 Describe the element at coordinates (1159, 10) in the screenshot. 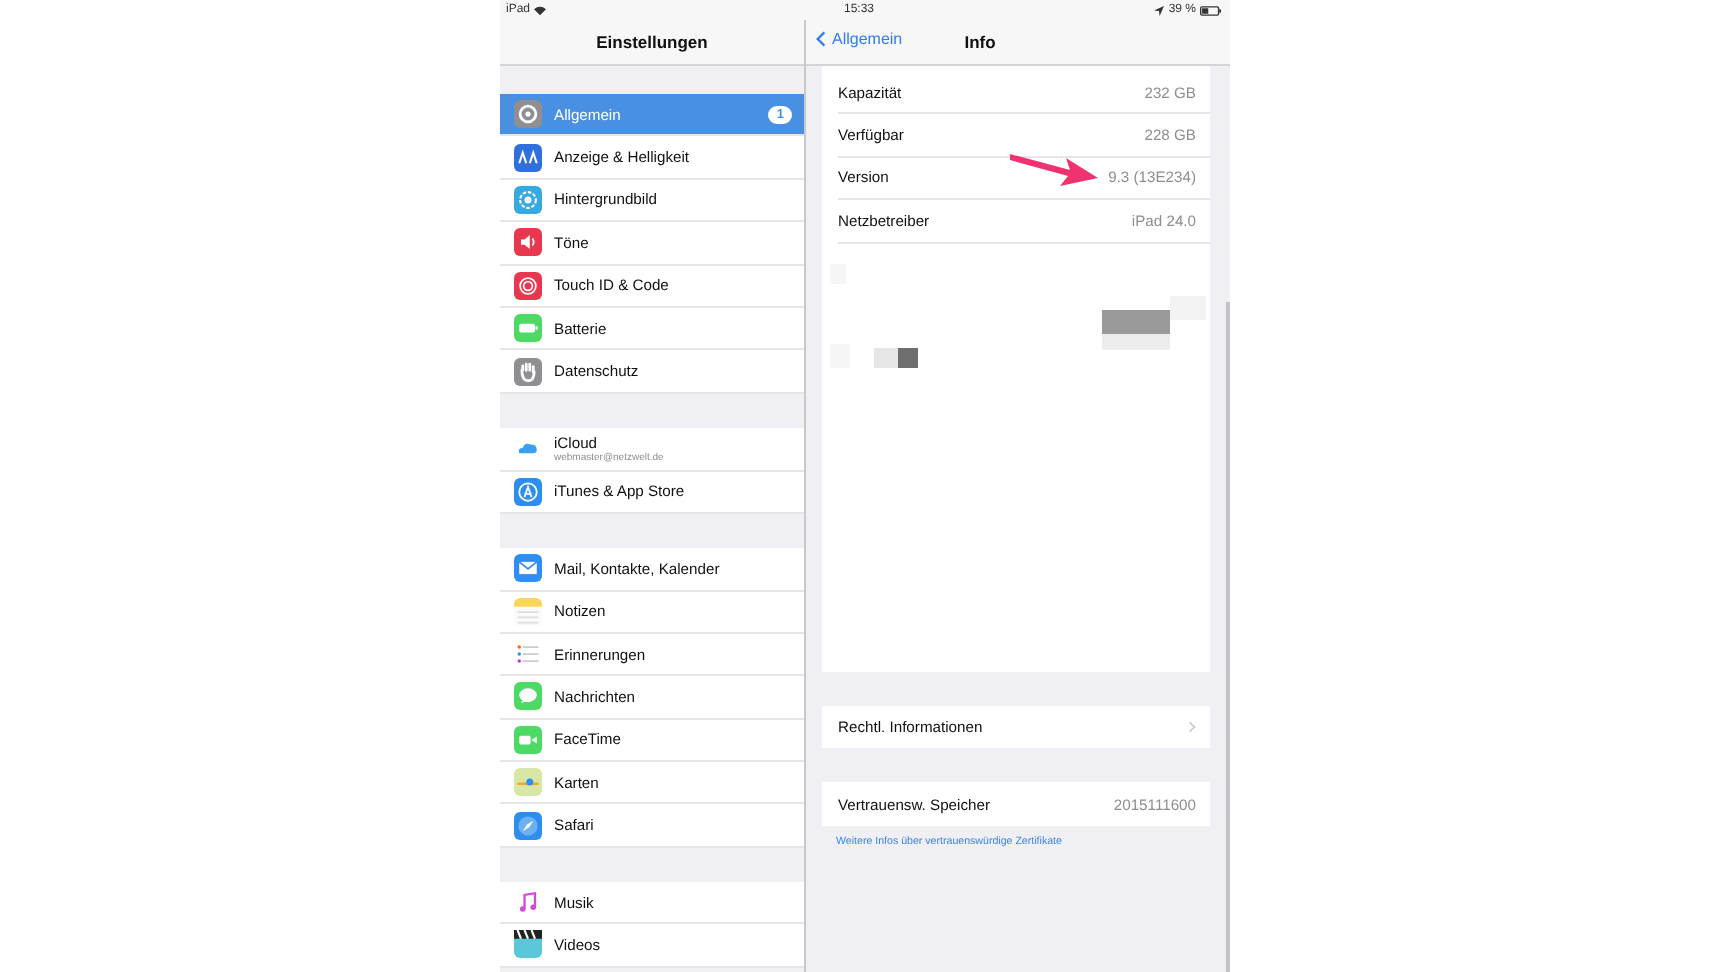

I see `location-arrow-icon` at that location.